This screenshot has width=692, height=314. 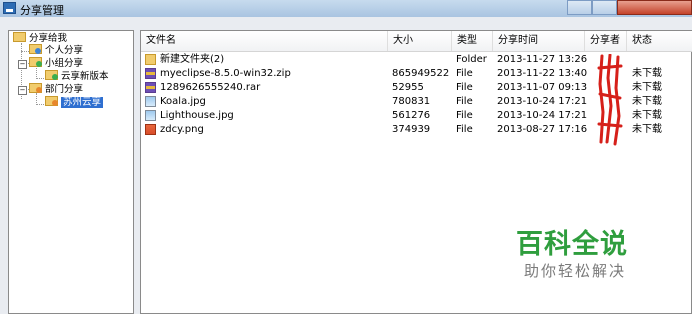 I want to click on tree-item-group: 小组分享, so click(x=56, y=63).